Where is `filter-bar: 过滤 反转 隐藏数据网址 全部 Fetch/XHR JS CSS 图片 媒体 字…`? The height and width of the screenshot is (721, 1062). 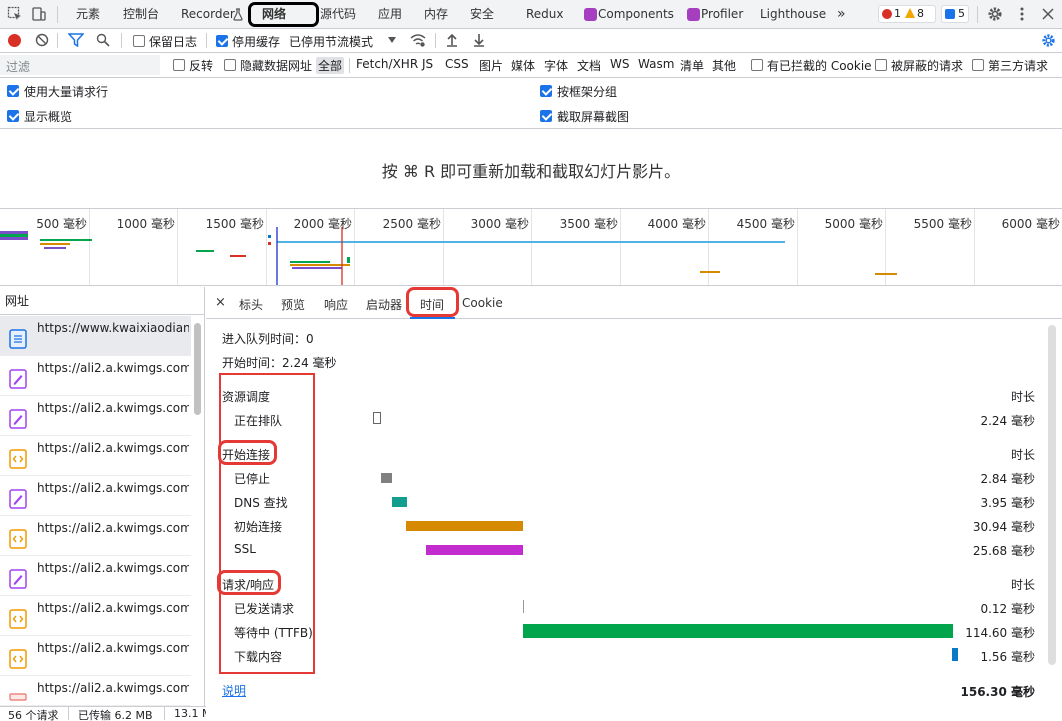 filter-bar: 过滤 反转 隐藏数据网址 全部 Fetch/XHR JS CSS 图片 媒体 字… is located at coordinates (531, 65).